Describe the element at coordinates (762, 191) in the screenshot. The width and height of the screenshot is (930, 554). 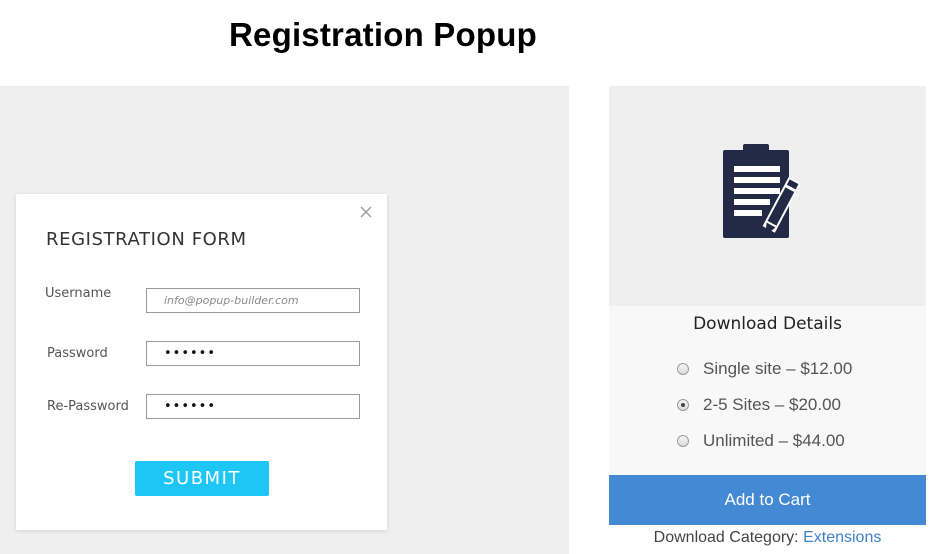
I see `clipboard-pencil-icon` at that location.